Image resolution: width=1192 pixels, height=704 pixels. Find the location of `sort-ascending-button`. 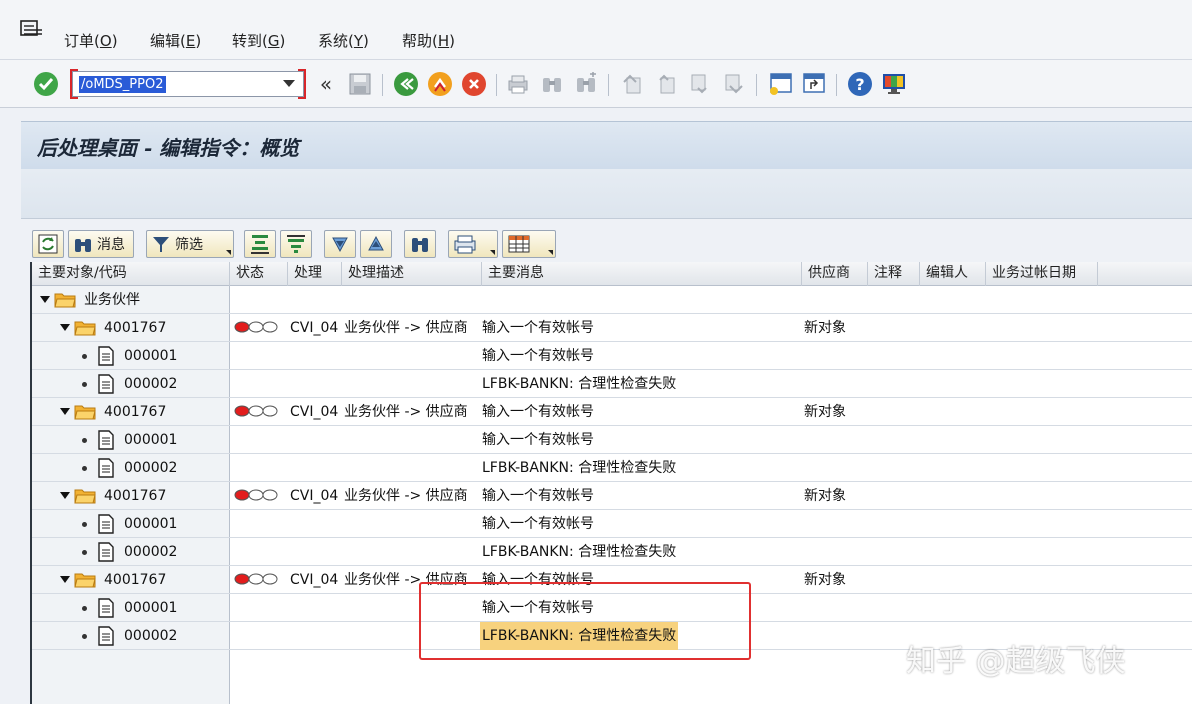

sort-ascending-button is located at coordinates (376, 244).